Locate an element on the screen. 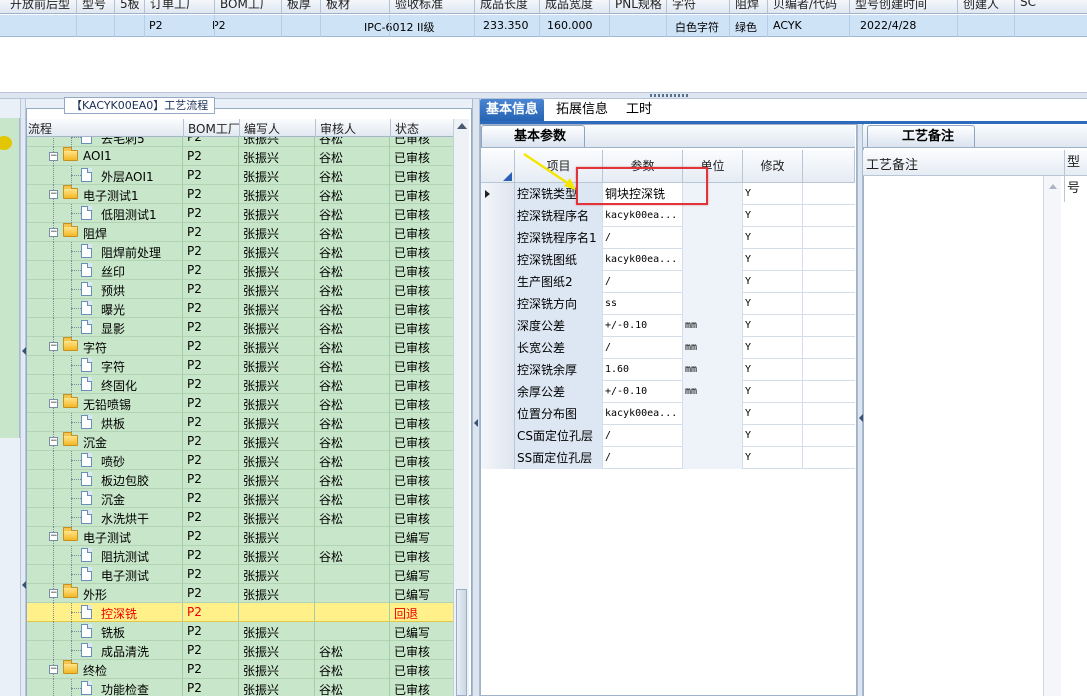 Image resolution: width=1087 pixels, height=696 pixels. process-tree-row: 低阻测试1 P2 张振兴 谷松 已审核 is located at coordinates (240, 213).